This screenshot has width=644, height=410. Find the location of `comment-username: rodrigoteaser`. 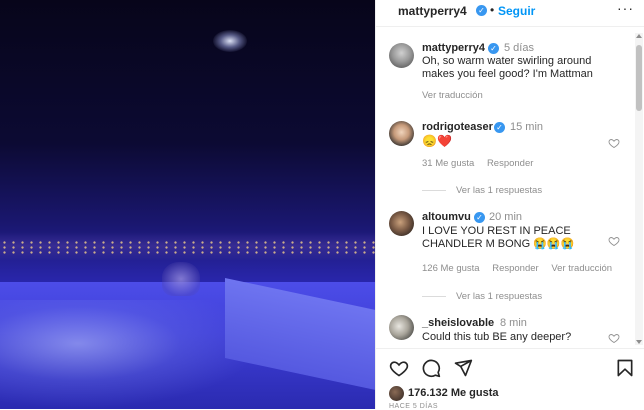

comment-username: rodrigoteaser is located at coordinates (457, 127).